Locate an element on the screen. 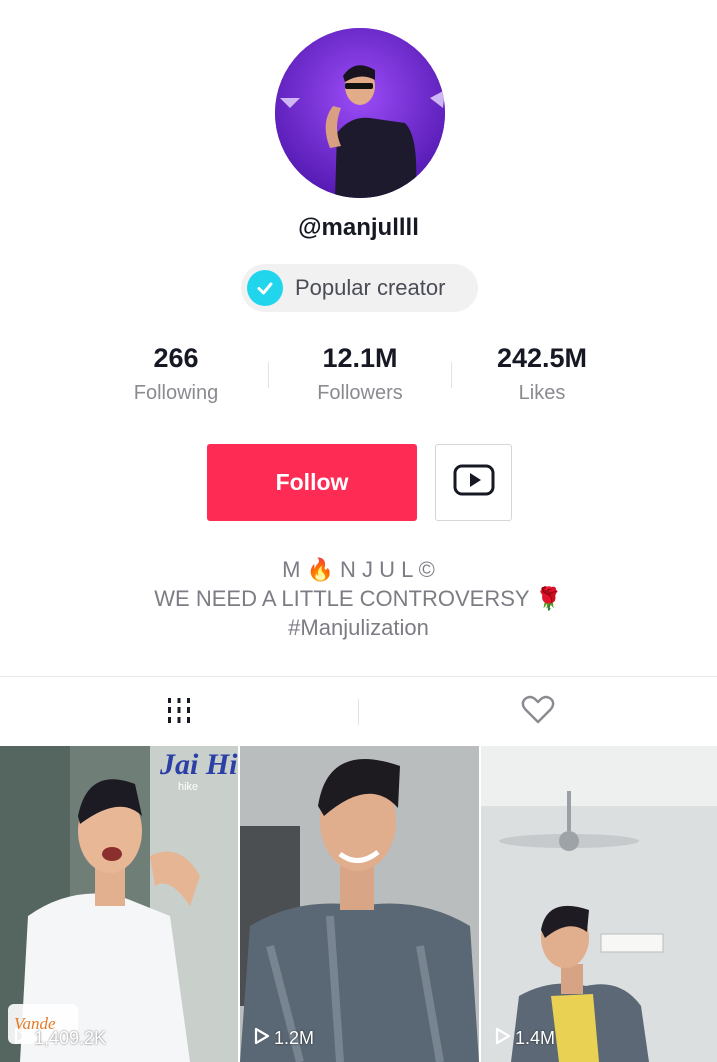 The width and height of the screenshot is (717, 1062). video-1-overlay-text: Jai Hind is located at coordinates (198, 764).